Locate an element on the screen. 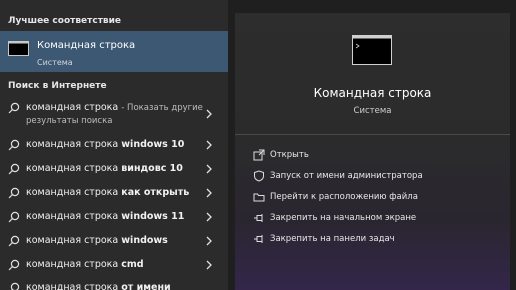 This screenshot has width=516, height=290. web-result-7: командная строка от имени is located at coordinates (114, 286).